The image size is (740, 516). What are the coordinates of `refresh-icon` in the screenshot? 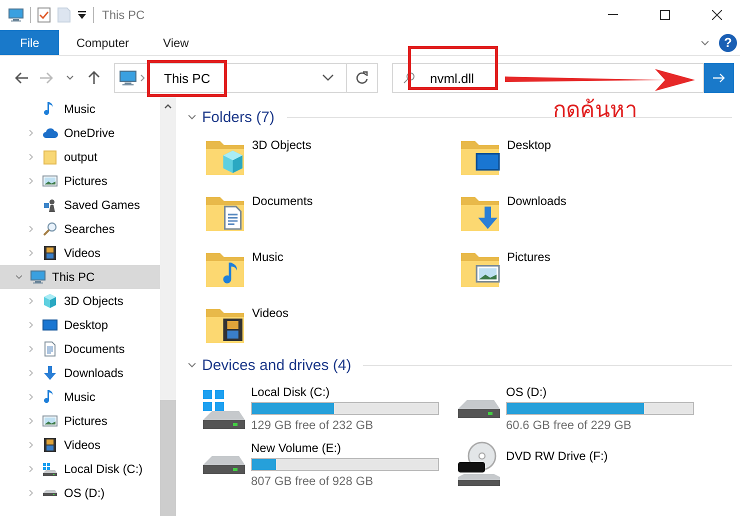 It's located at (362, 78).